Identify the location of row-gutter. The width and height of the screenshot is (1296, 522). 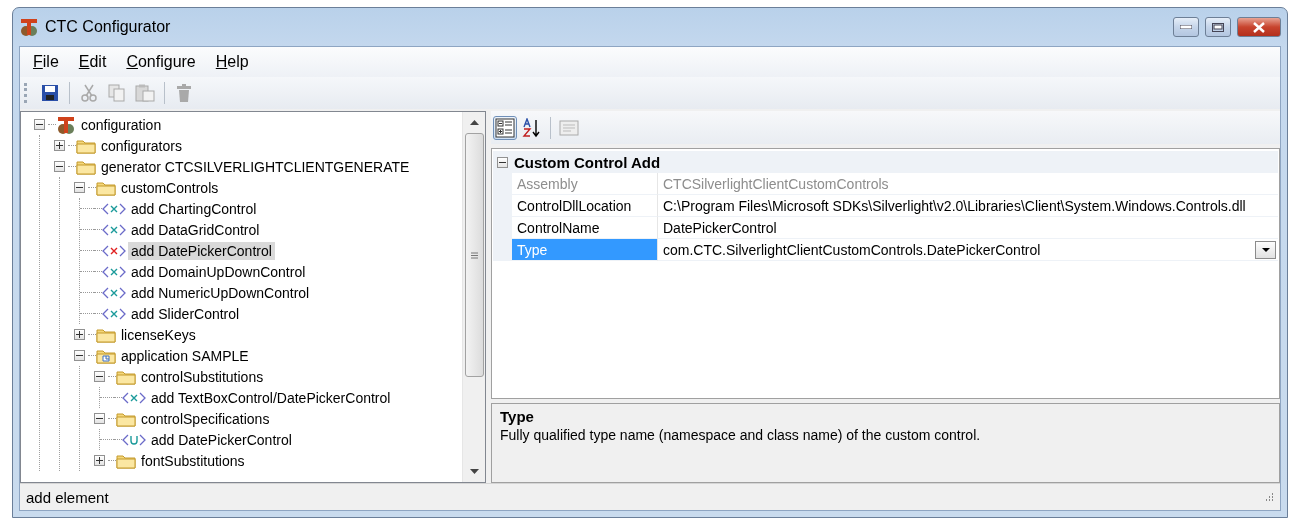
(502, 250).